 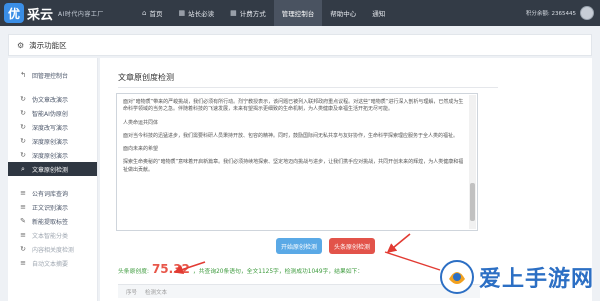 What do you see at coordinates (23, 221) in the screenshot?
I see `tag-icon: ✎` at bounding box center [23, 221].